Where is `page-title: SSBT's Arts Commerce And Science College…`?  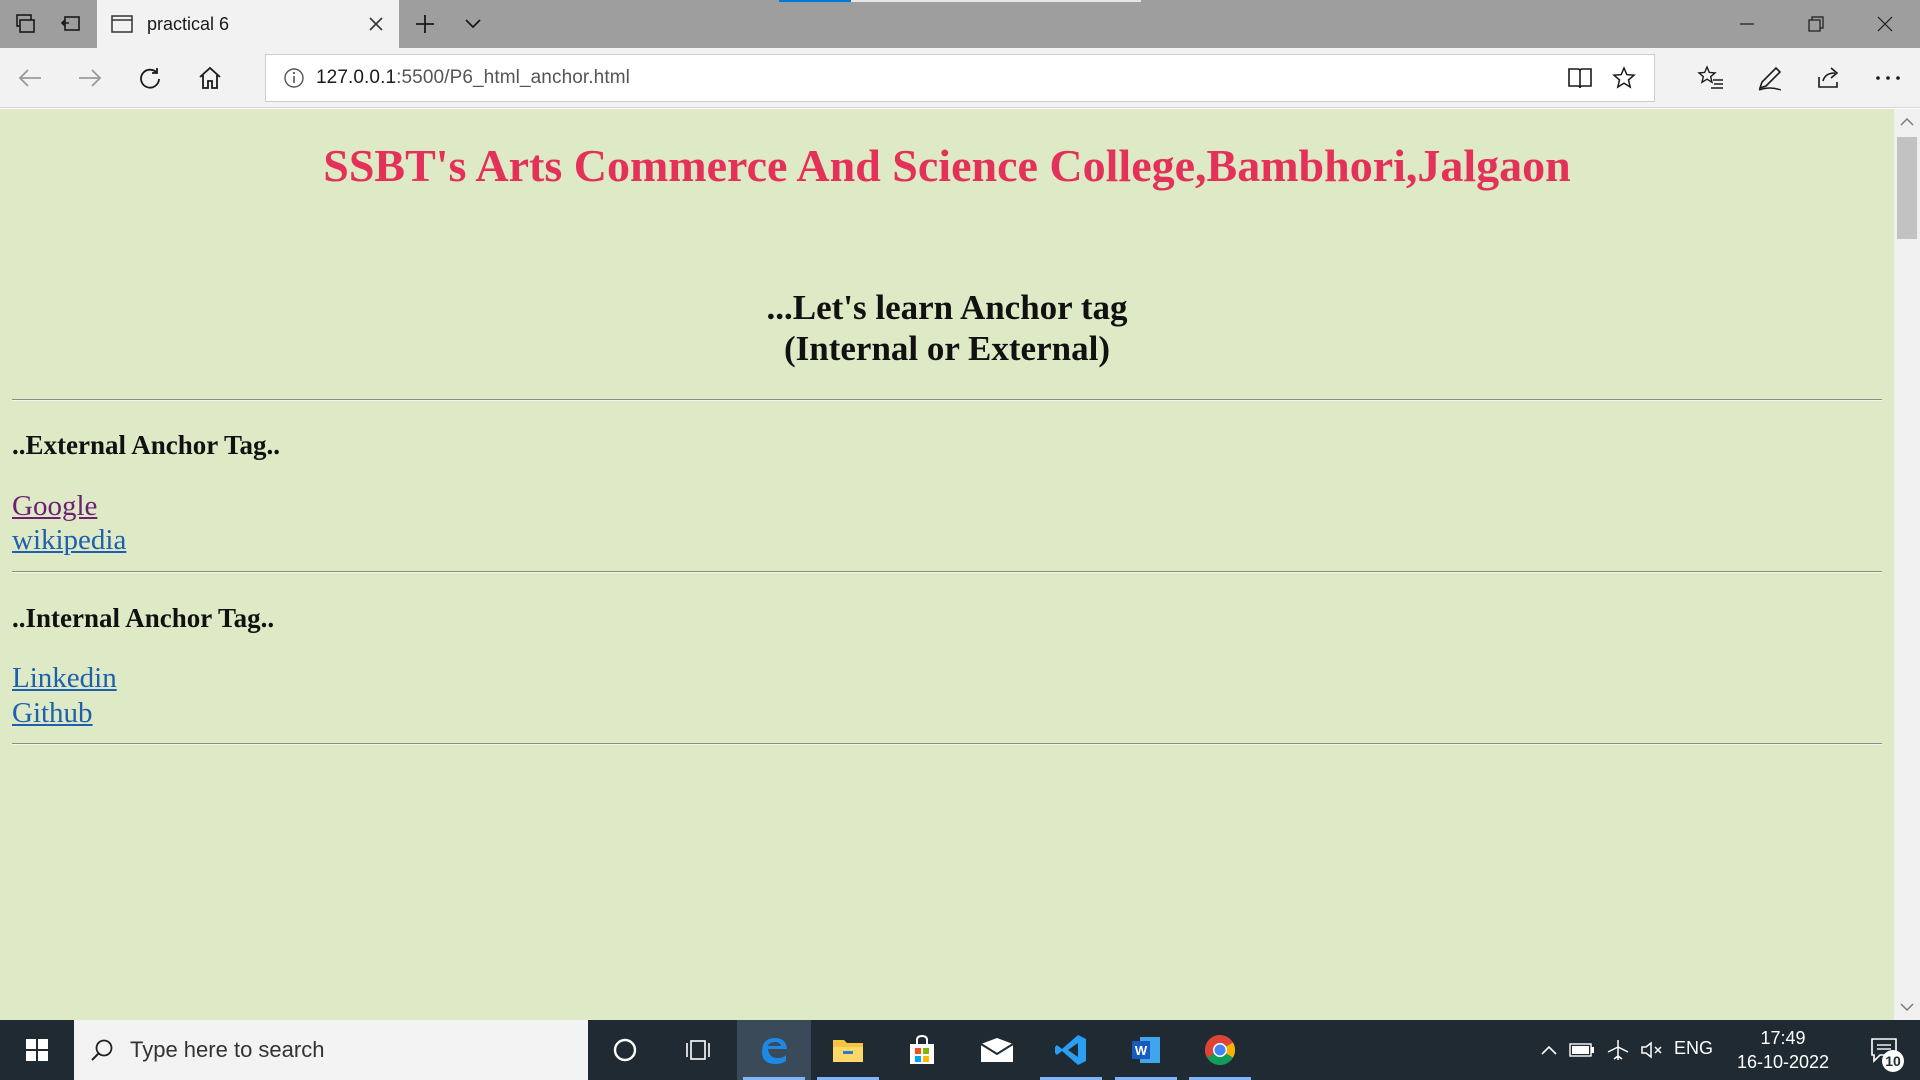 page-title: SSBT's Arts Commerce And Science College… is located at coordinates (947, 165).